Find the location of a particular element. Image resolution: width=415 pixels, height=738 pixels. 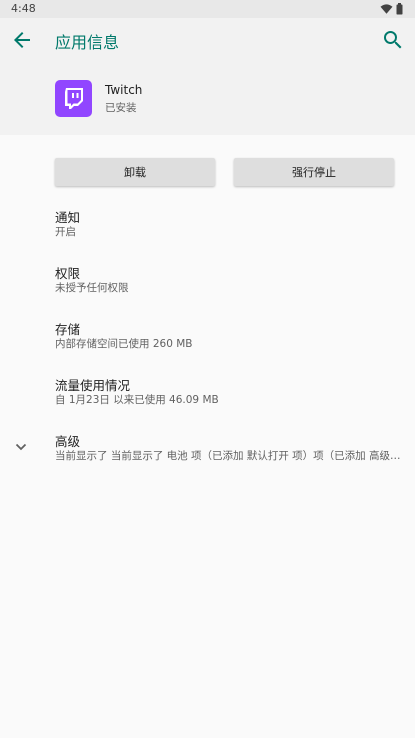

status-icons is located at coordinates (391, 9).